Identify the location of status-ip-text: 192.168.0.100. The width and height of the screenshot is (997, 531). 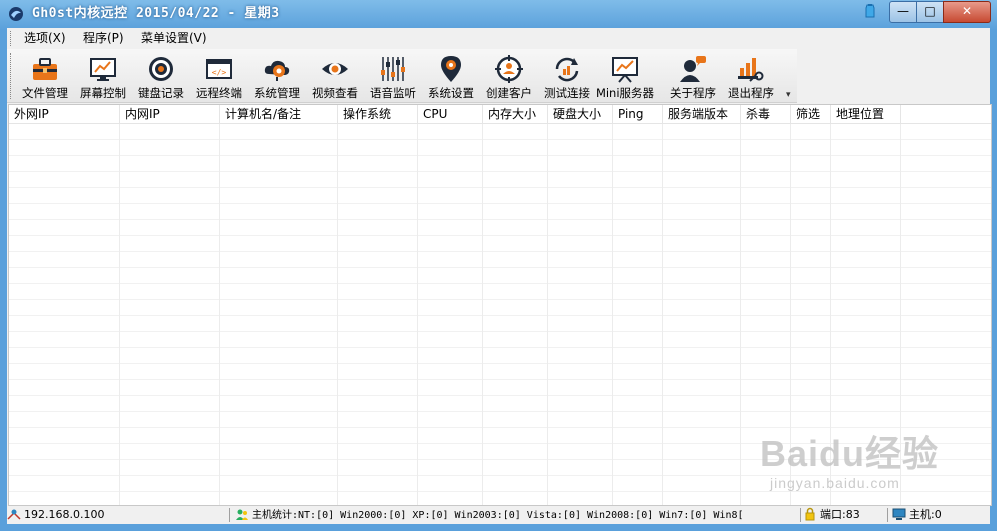
(64, 514).